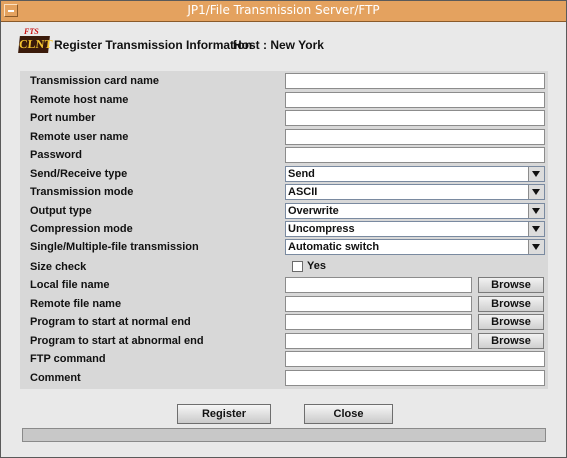 The image size is (567, 458). What do you see at coordinates (284, 174) in the screenshot?
I see `row-send-receive: Send/Receive type Send` at bounding box center [284, 174].